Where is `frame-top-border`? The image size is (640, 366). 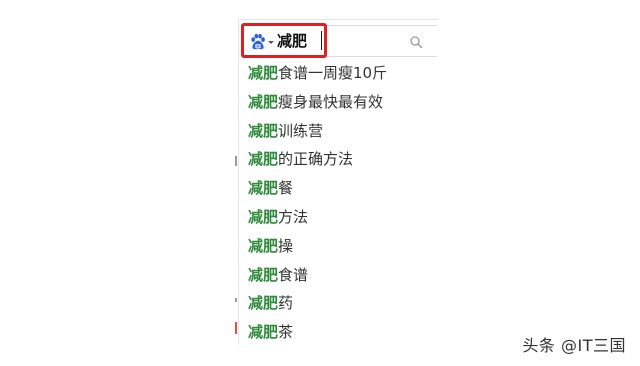 frame-top-border is located at coordinates (338, 19).